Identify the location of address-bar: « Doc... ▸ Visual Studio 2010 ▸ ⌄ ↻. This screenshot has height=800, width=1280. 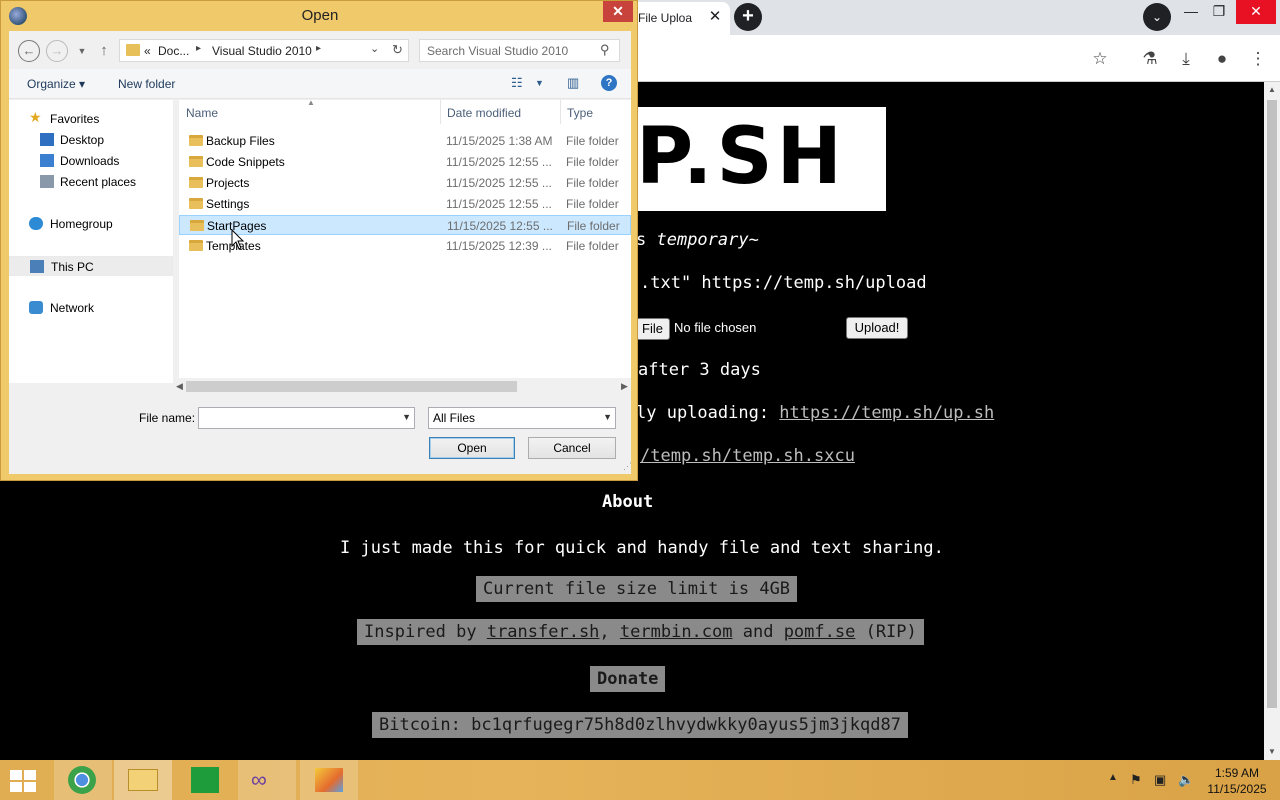
(264, 50).